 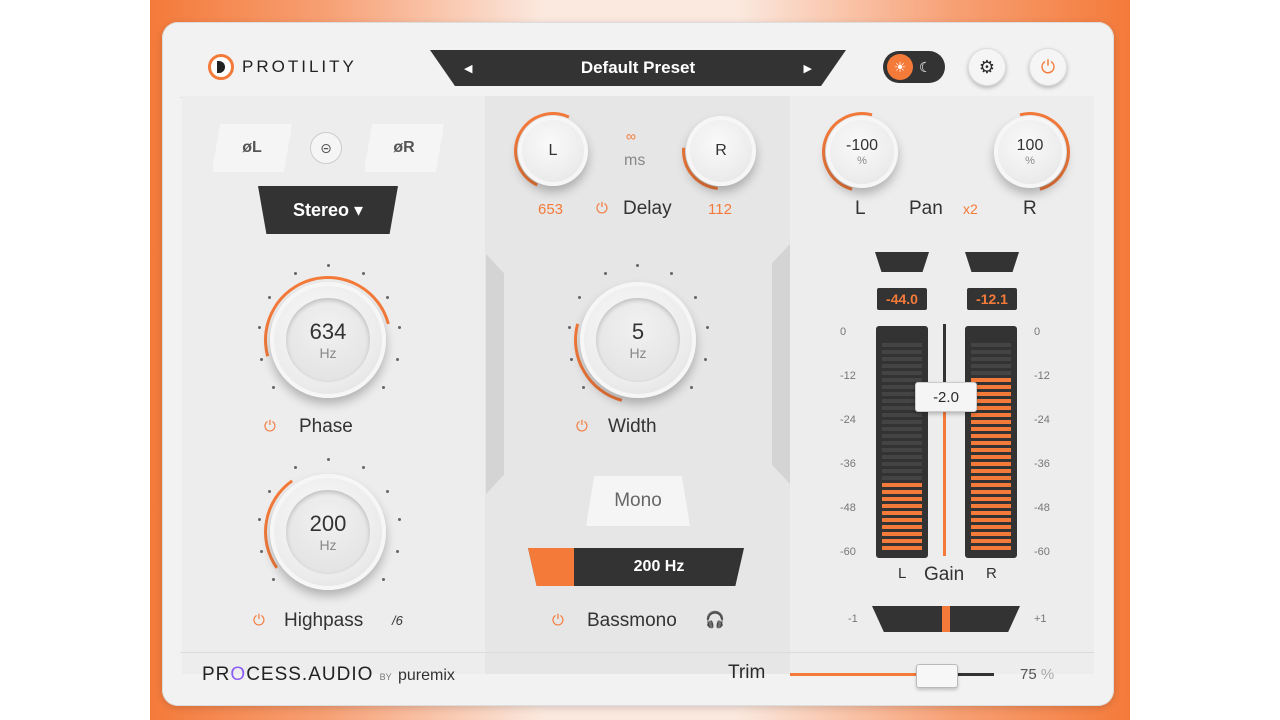 What do you see at coordinates (638, 68) in the screenshot?
I see `preset-selector: ◀ Default Preset ▶` at bounding box center [638, 68].